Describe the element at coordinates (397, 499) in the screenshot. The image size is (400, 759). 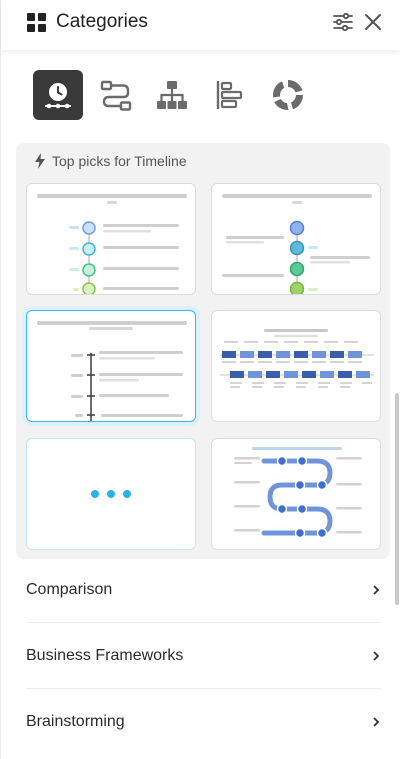
I see `scrollbar-thumb` at that location.